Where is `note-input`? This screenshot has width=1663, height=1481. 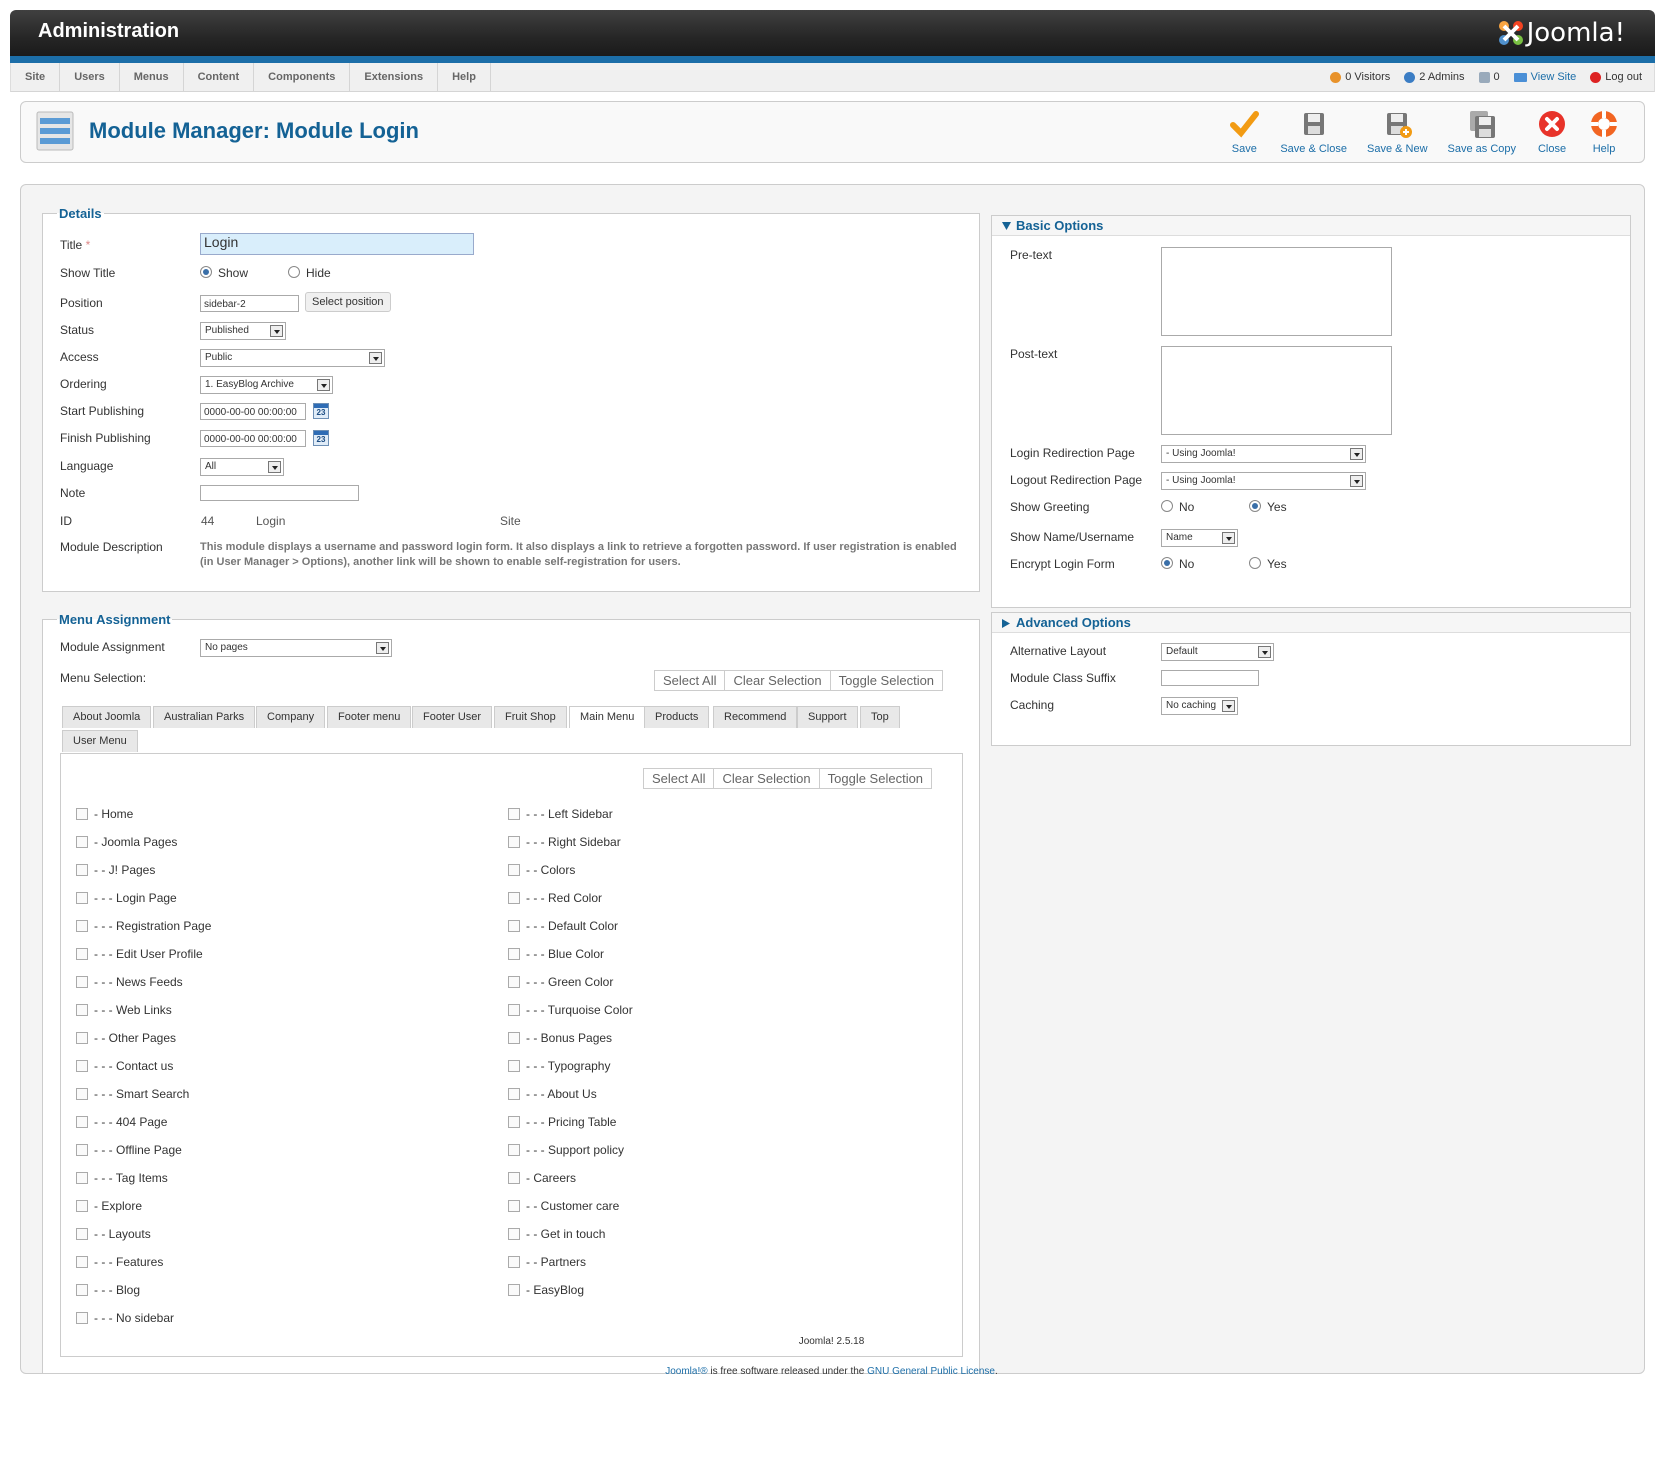
note-input is located at coordinates (279, 493).